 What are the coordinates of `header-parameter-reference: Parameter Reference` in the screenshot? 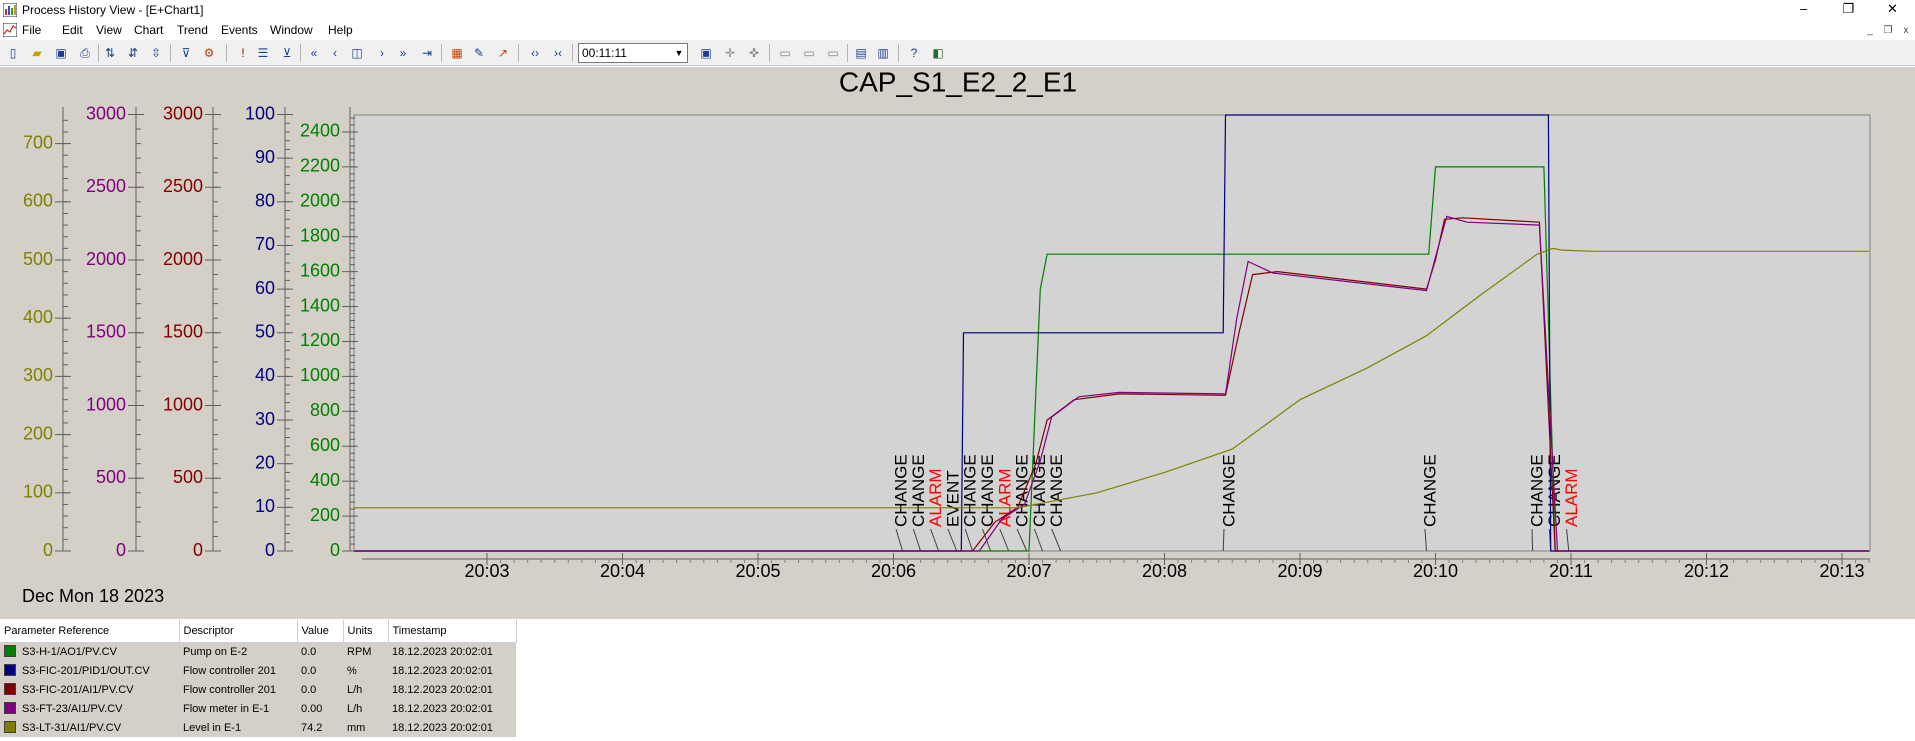 It's located at (90, 631).